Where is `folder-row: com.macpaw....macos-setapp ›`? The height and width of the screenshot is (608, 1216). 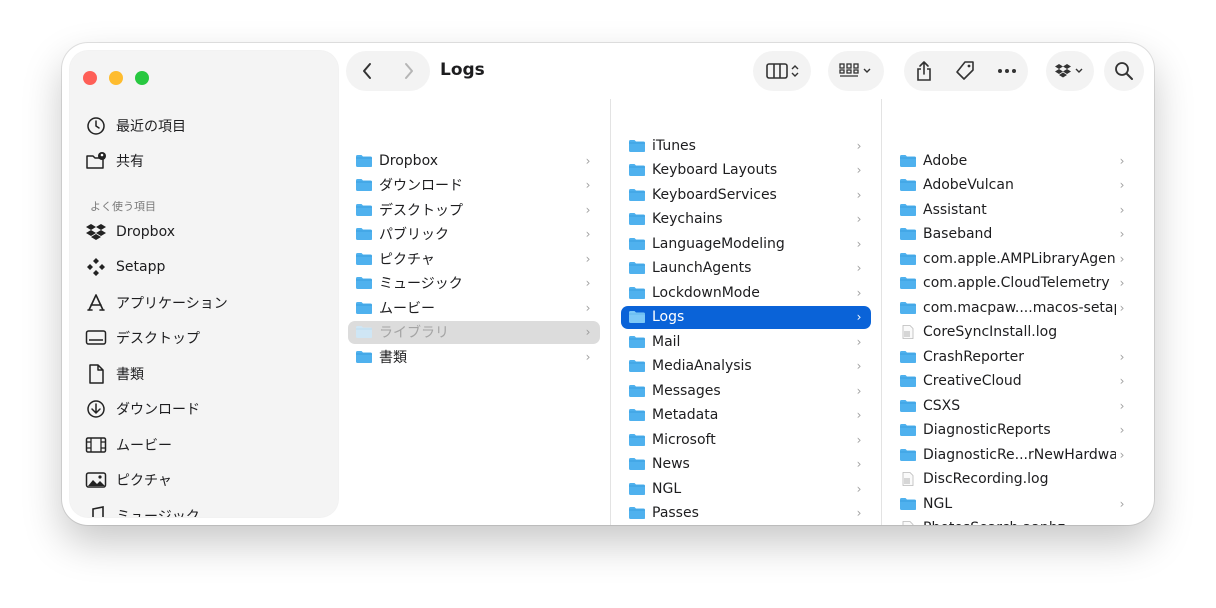 folder-row: com.macpaw....macos-setapp › is located at coordinates (1013, 307).